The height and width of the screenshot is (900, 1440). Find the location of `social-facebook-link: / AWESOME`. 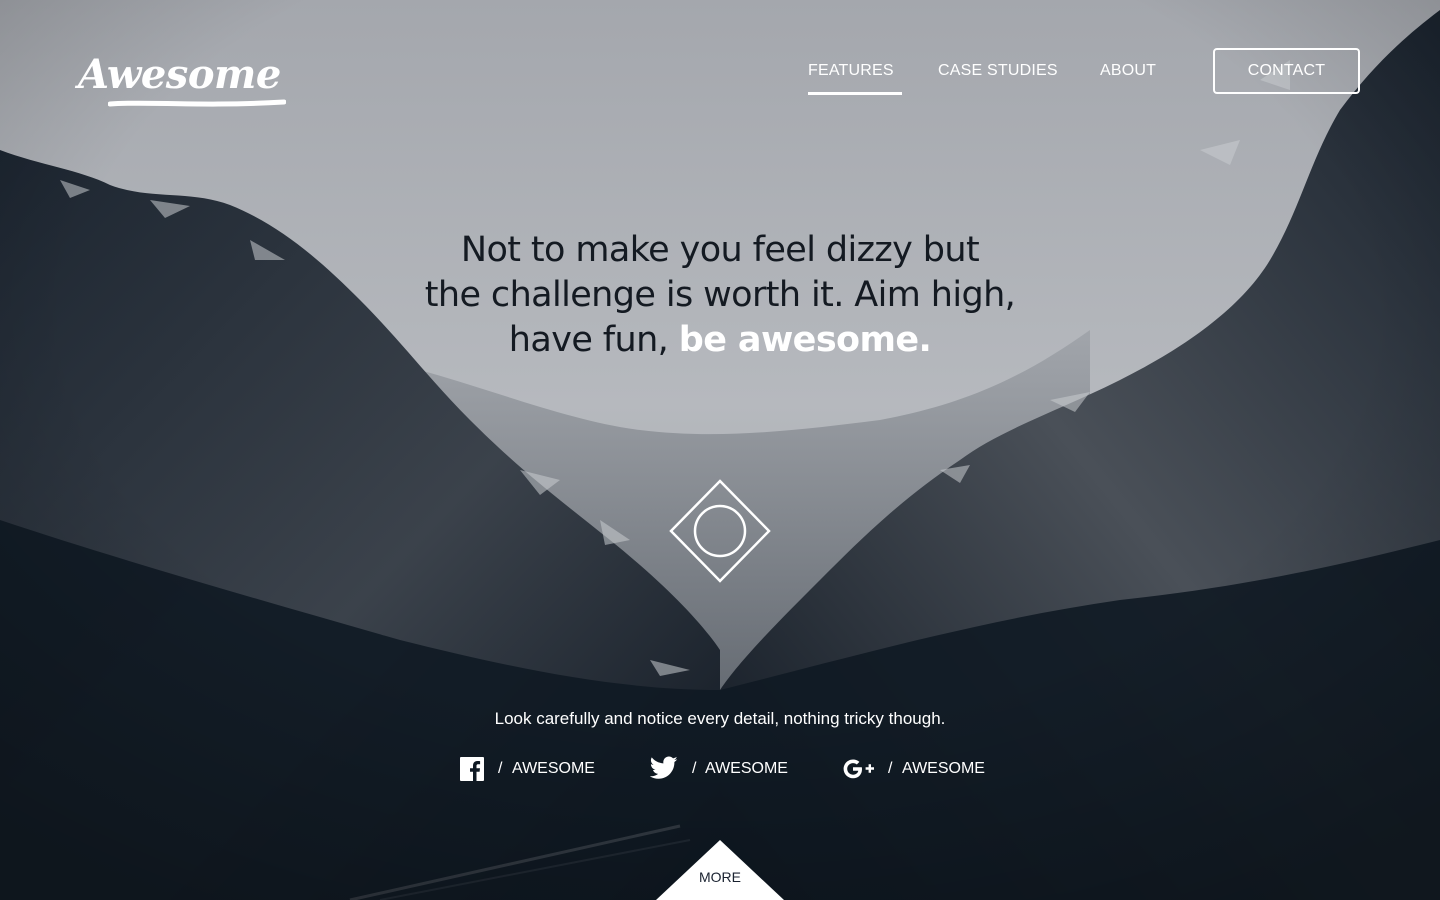

social-facebook-link: / AWESOME is located at coordinates (530, 769).